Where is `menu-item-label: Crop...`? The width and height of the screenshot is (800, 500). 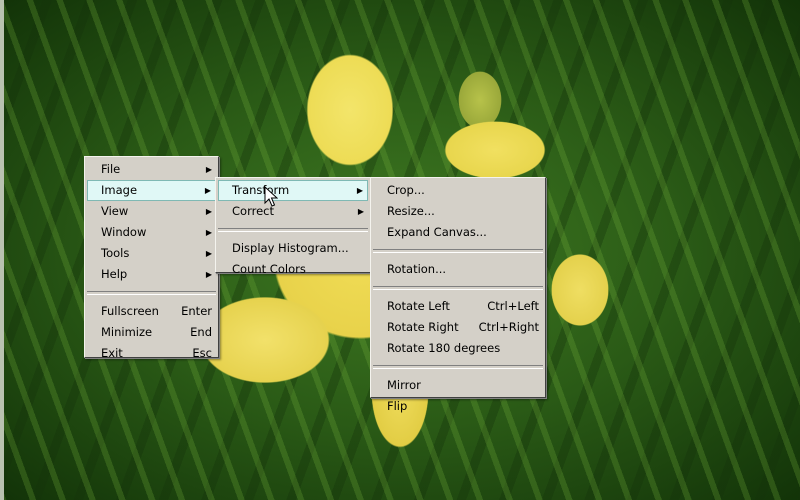
menu-item-label: Crop... is located at coordinates (406, 190).